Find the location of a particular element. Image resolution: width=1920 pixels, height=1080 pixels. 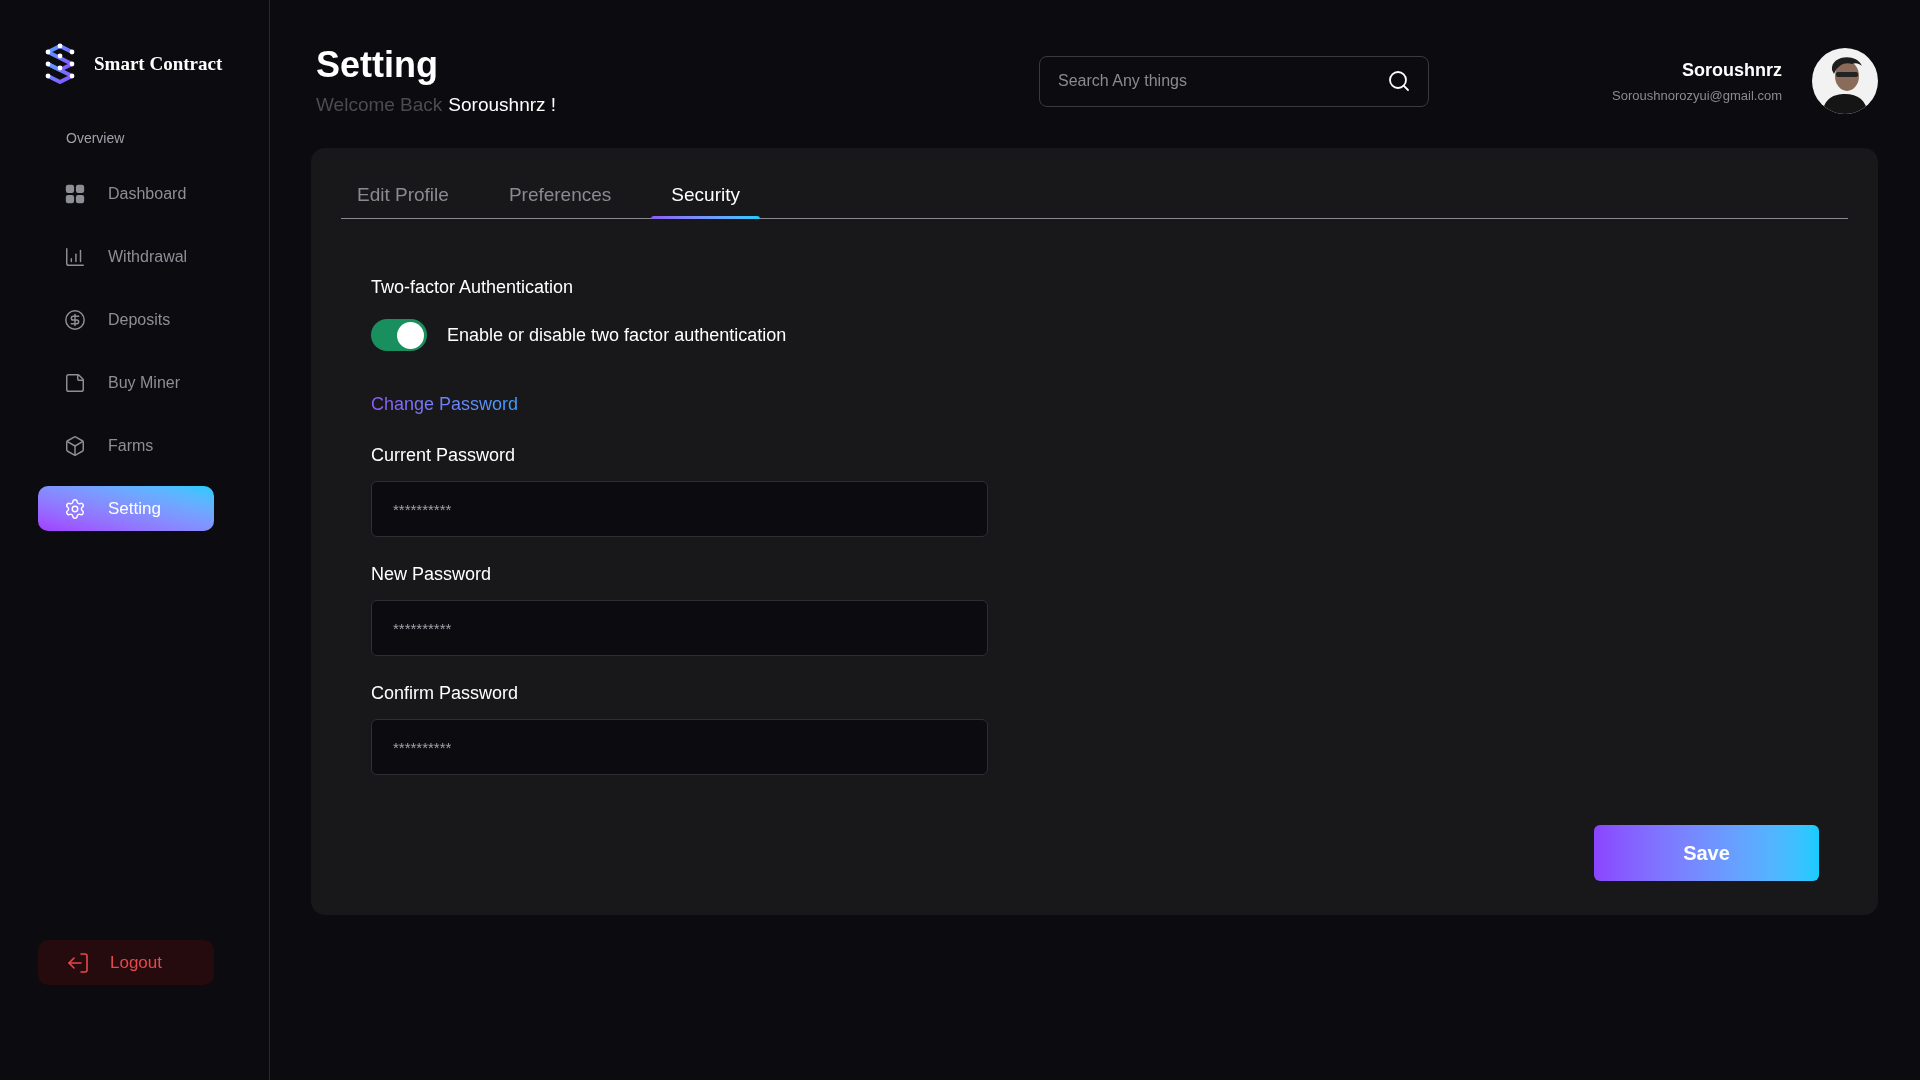

user-email: Soroushnorozyui@gmail.com is located at coordinates (1697, 95).